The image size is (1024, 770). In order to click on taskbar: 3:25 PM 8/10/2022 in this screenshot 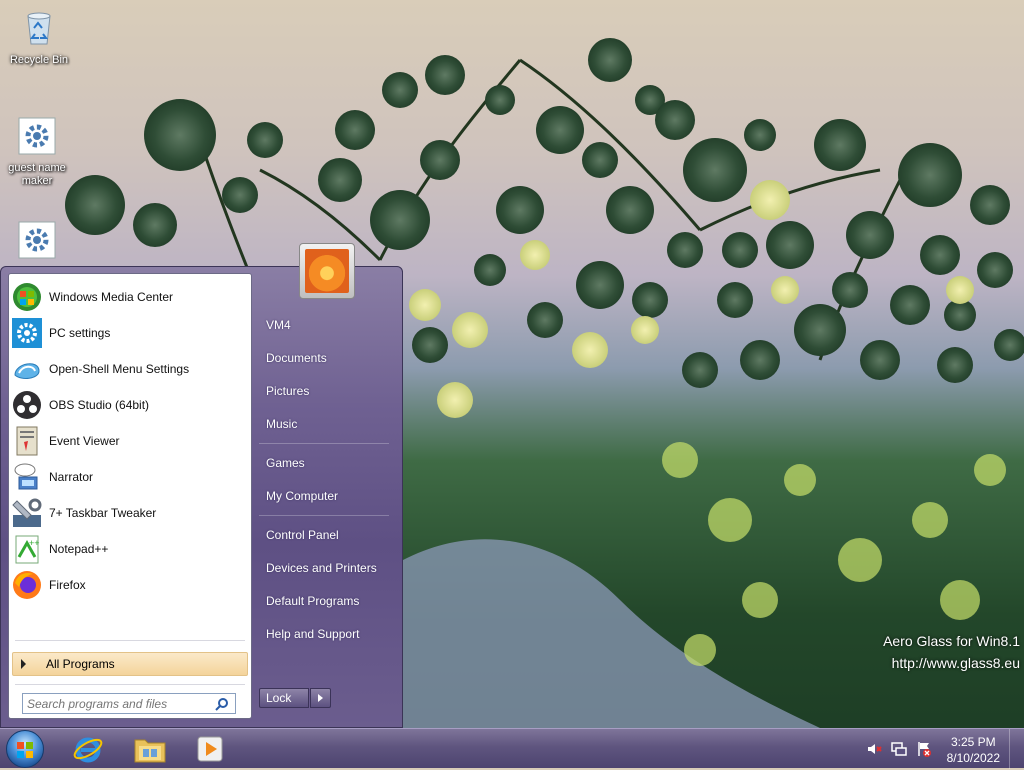, I will do `click(512, 748)`.